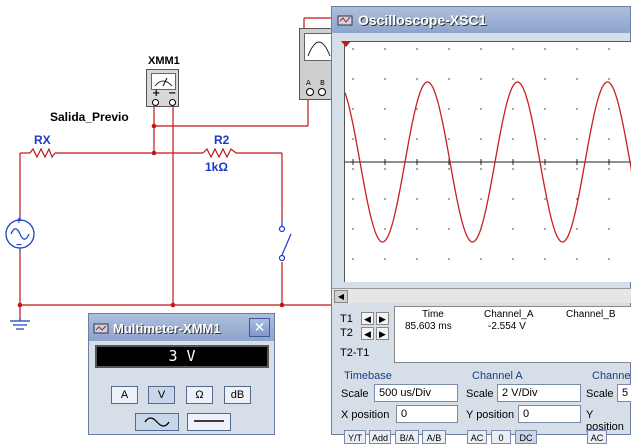  I want to click on ac-mode-button, so click(157, 422).